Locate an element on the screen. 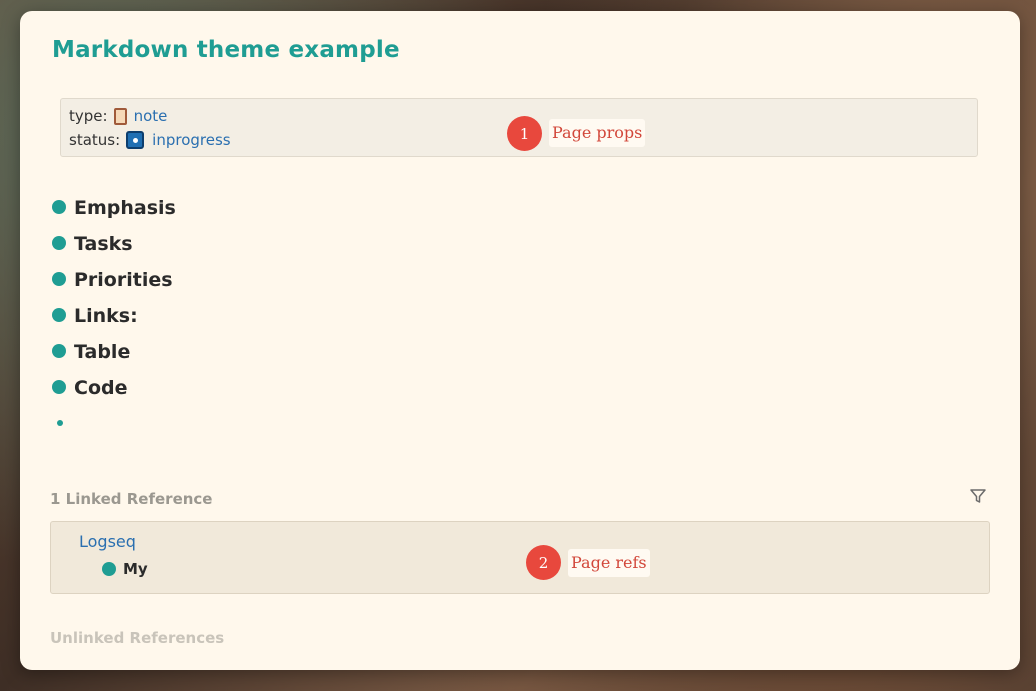 Image resolution: width=1036 pixels, height=691 pixels. block-text: Emphasis is located at coordinates (125, 208).